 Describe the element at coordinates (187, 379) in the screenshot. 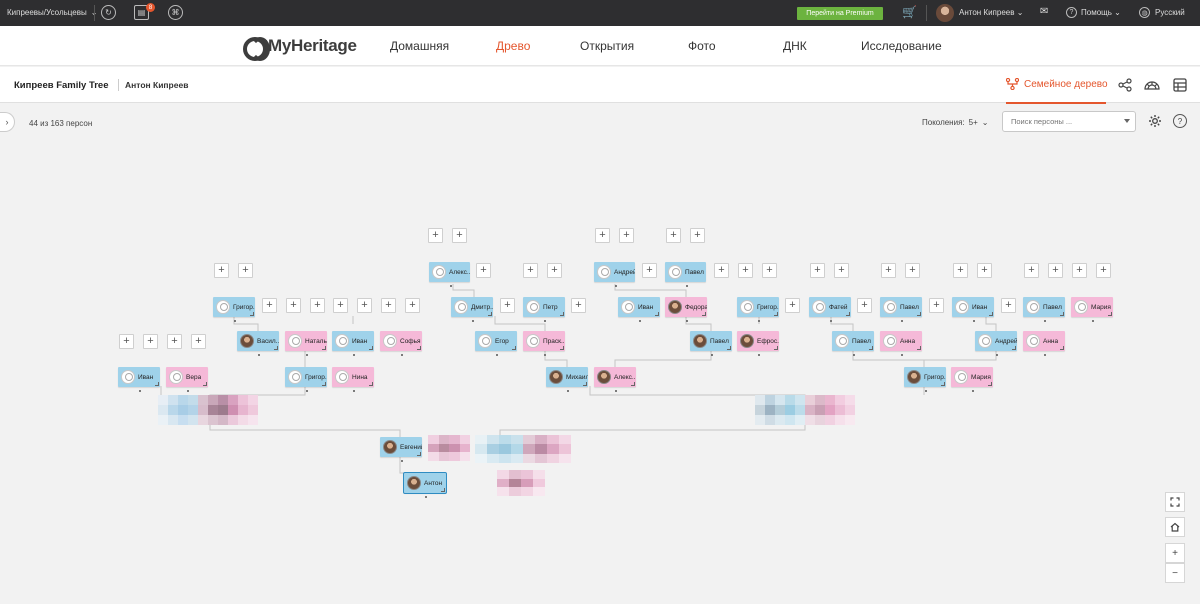

I see `person-card: Вера` at that location.